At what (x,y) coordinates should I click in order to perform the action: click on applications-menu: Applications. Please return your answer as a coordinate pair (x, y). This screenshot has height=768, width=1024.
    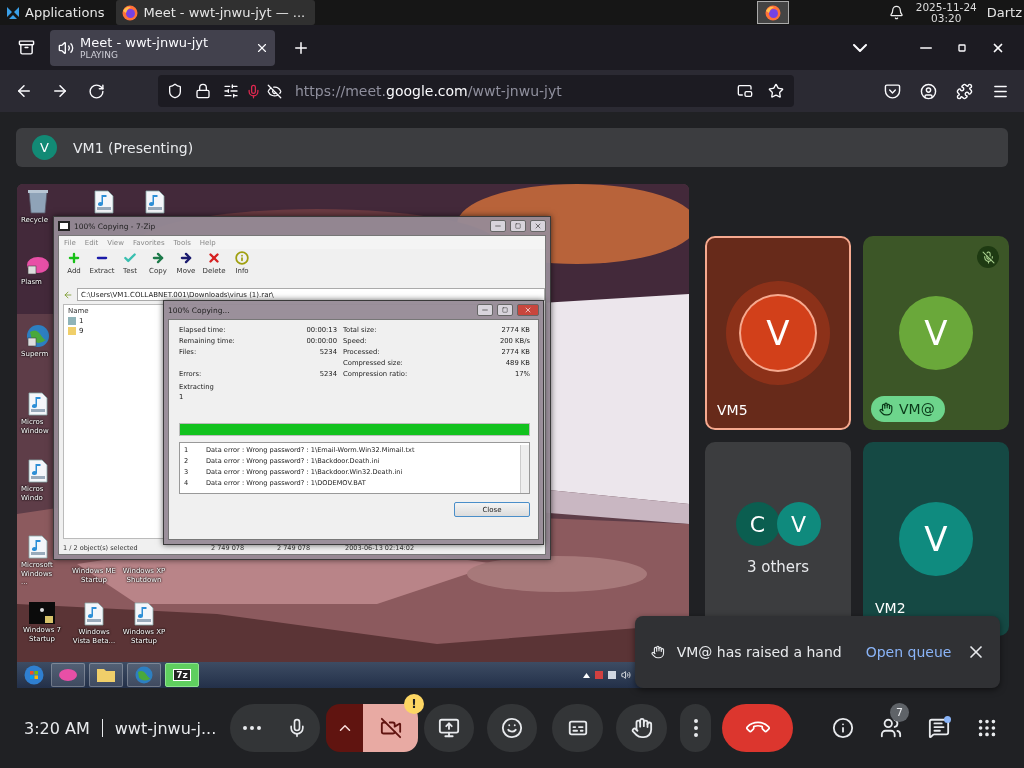
    Looking at the image, I should click on (55, 12).